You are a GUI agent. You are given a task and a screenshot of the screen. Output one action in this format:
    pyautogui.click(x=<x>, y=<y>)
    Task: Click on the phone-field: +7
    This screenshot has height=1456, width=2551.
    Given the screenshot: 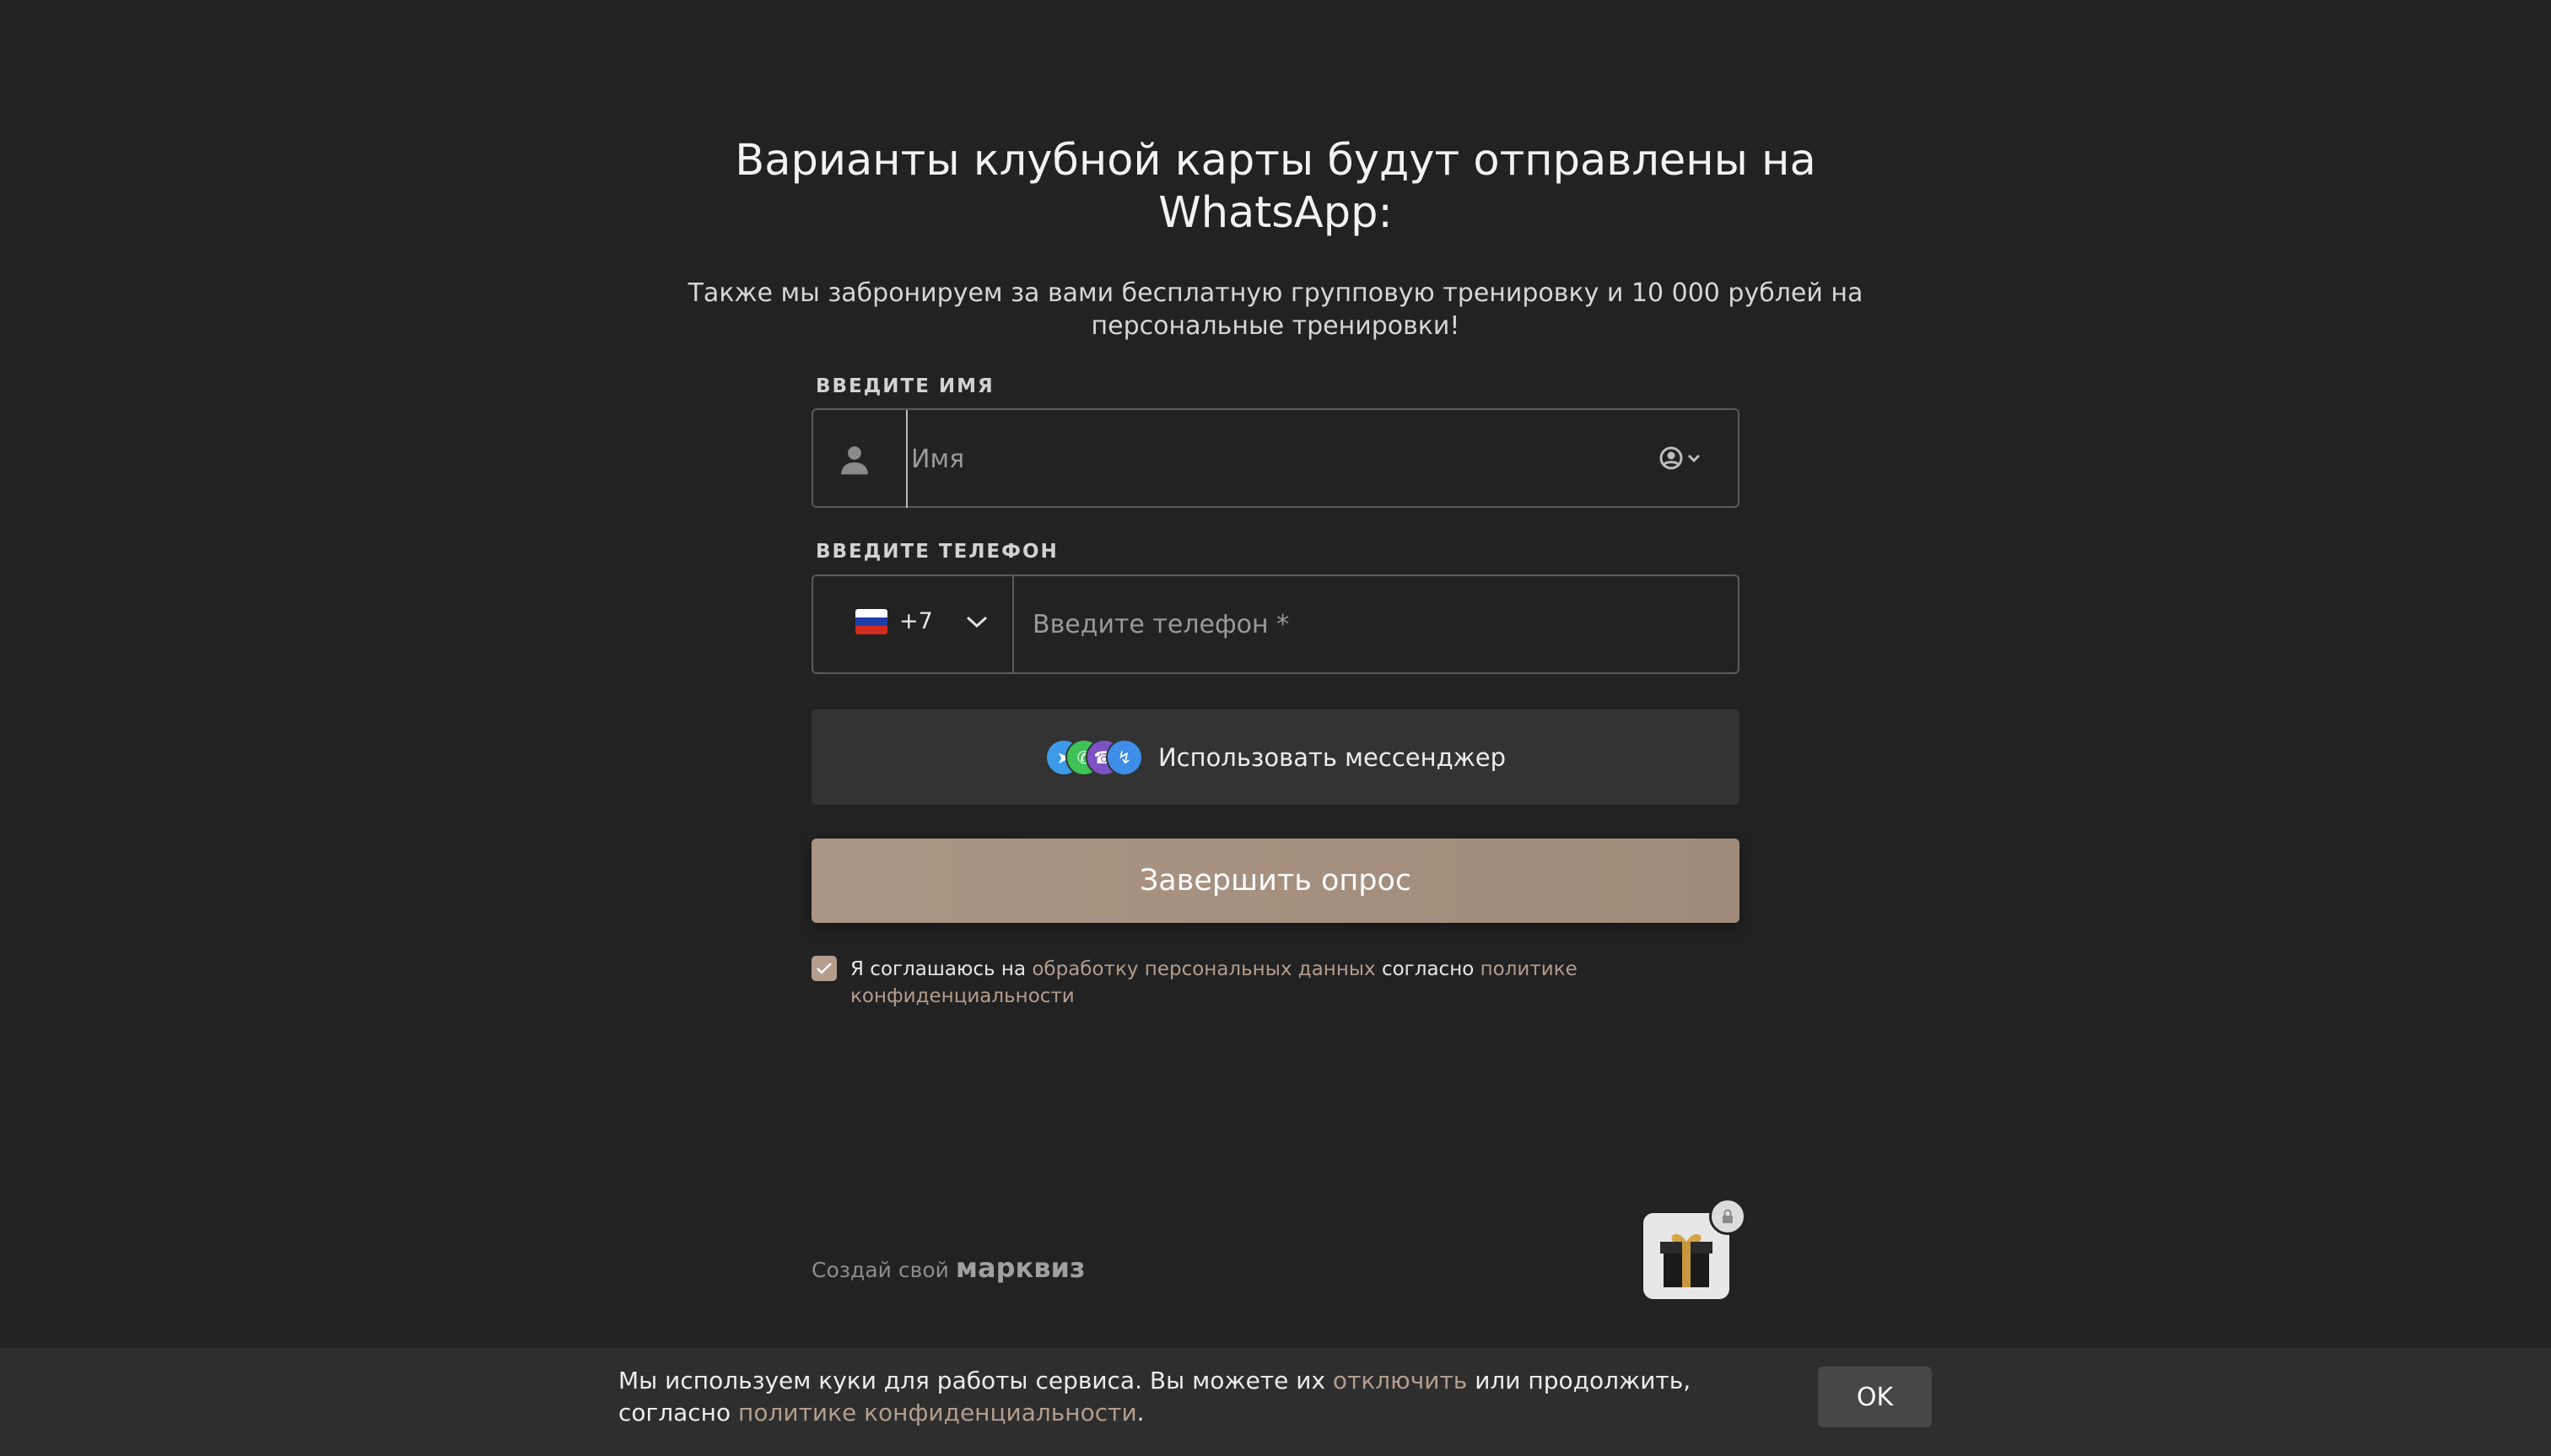 What is the action you would take?
    pyautogui.click(x=1275, y=624)
    